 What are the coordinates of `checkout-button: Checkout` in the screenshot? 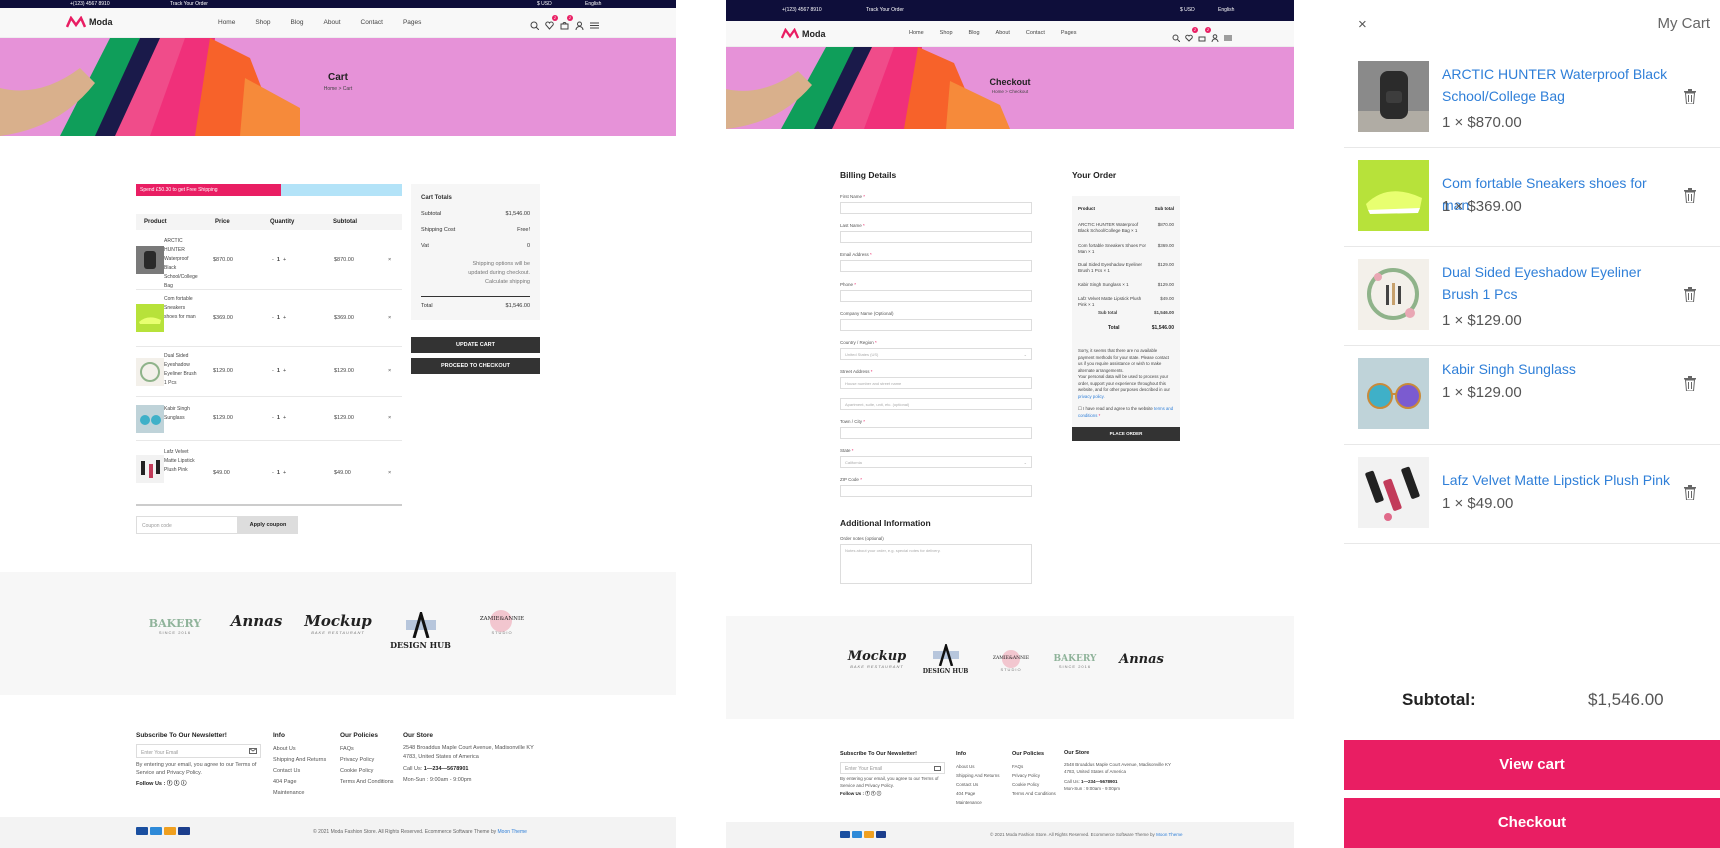 It's located at (1532, 823).